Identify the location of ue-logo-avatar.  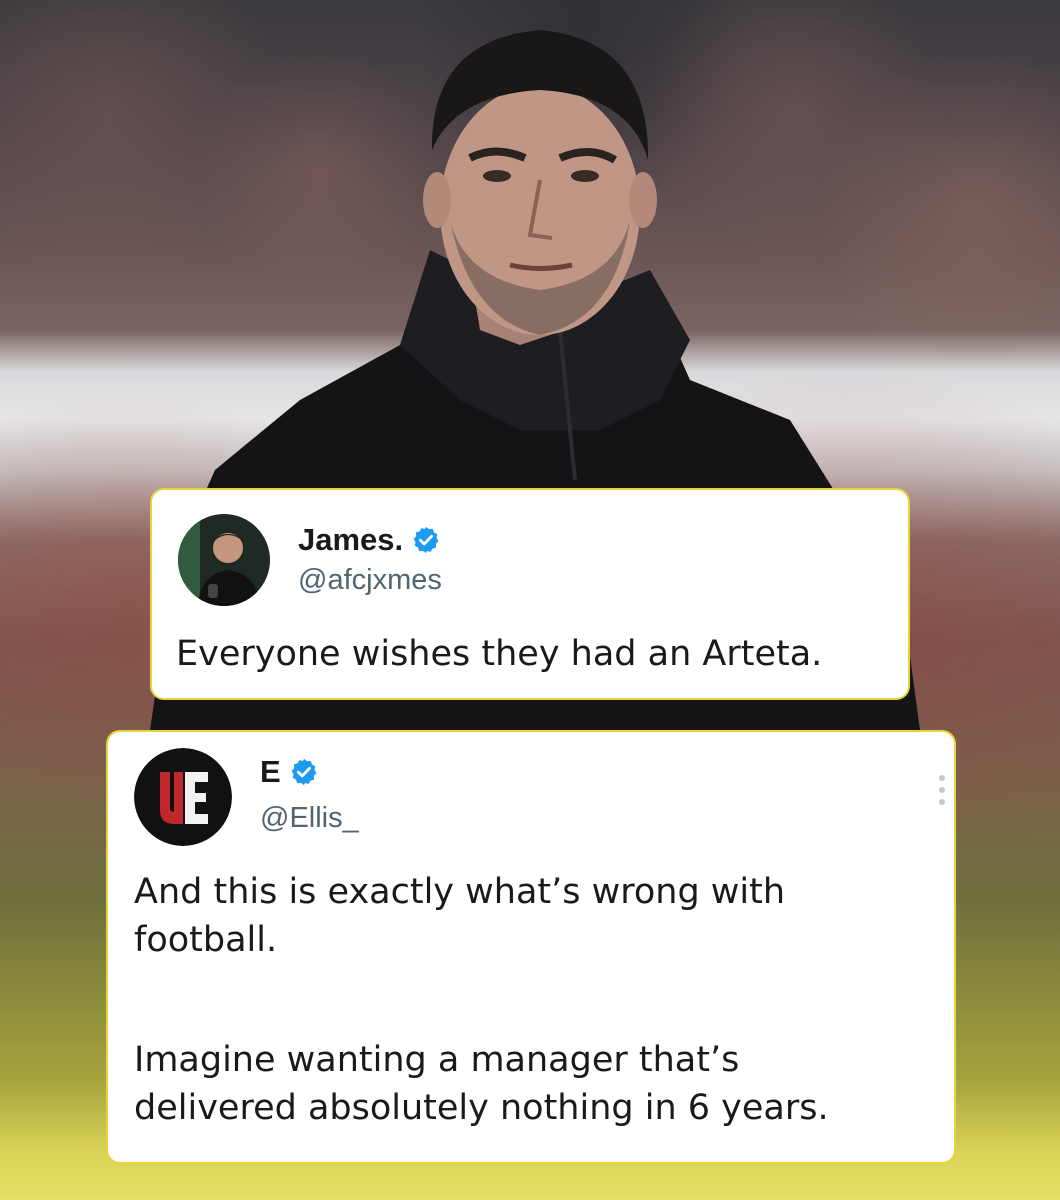
(183, 797).